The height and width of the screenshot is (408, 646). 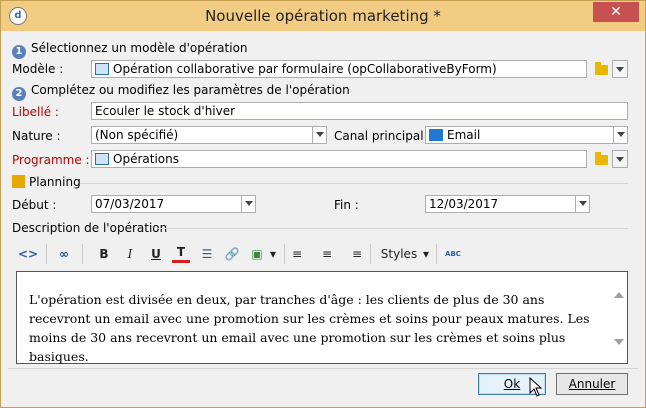 I want to click on spellcheck-icon: ABC, so click(x=453, y=254).